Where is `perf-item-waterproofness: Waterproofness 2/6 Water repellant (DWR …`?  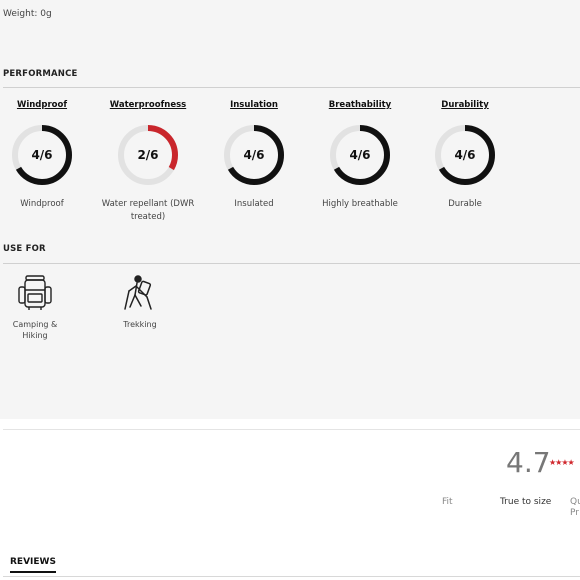
perf-item-waterproofness: Waterproofness 2/6 Water repellant (DWR … is located at coordinates (148, 162).